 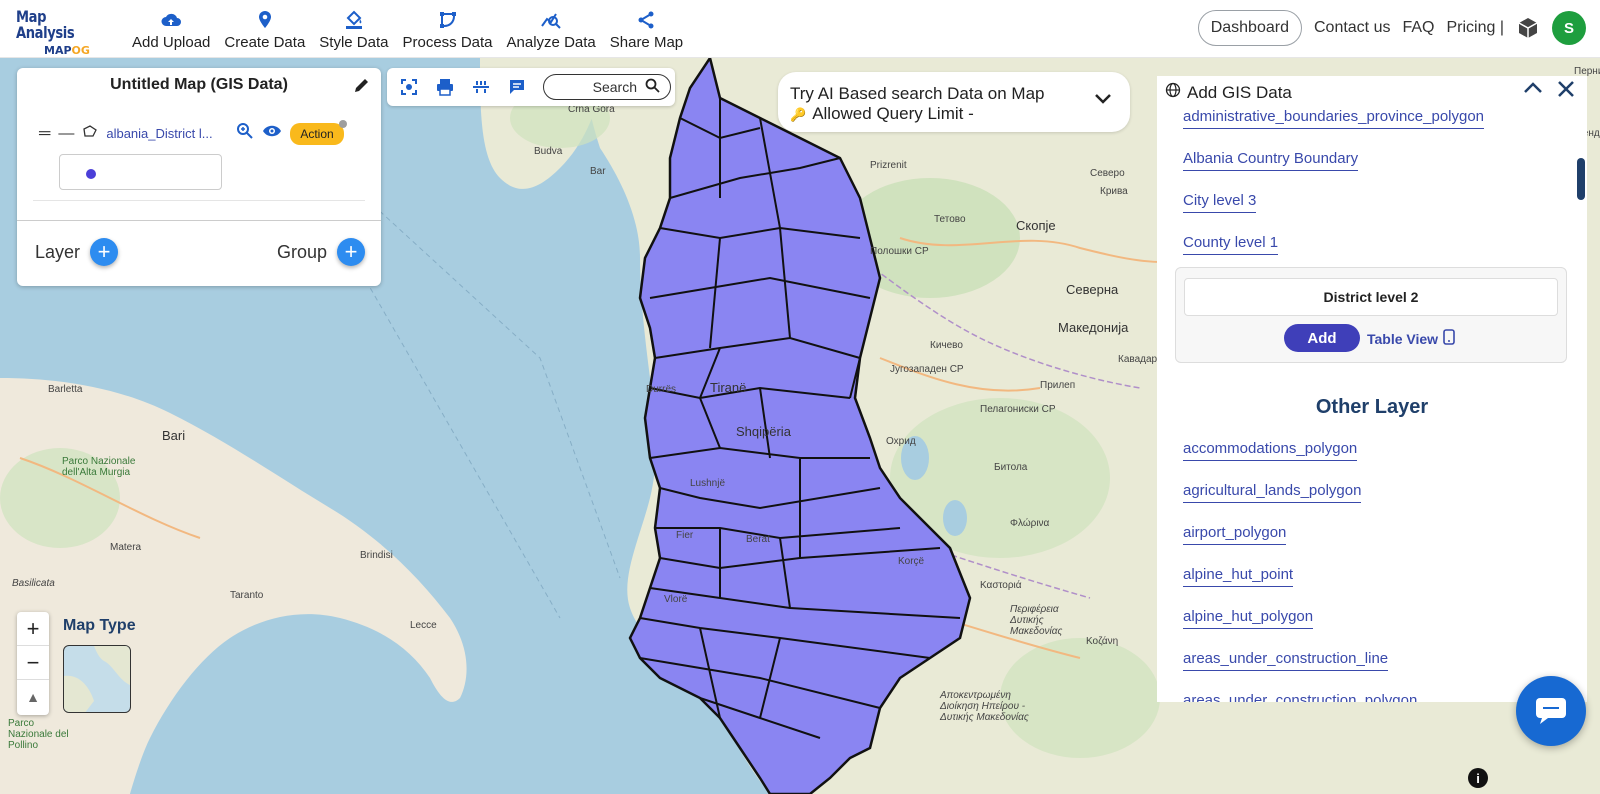 What do you see at coordinates (104, 252) in the screenshot?
I see `add-layer-button: +` at bounding box center [104, 252].